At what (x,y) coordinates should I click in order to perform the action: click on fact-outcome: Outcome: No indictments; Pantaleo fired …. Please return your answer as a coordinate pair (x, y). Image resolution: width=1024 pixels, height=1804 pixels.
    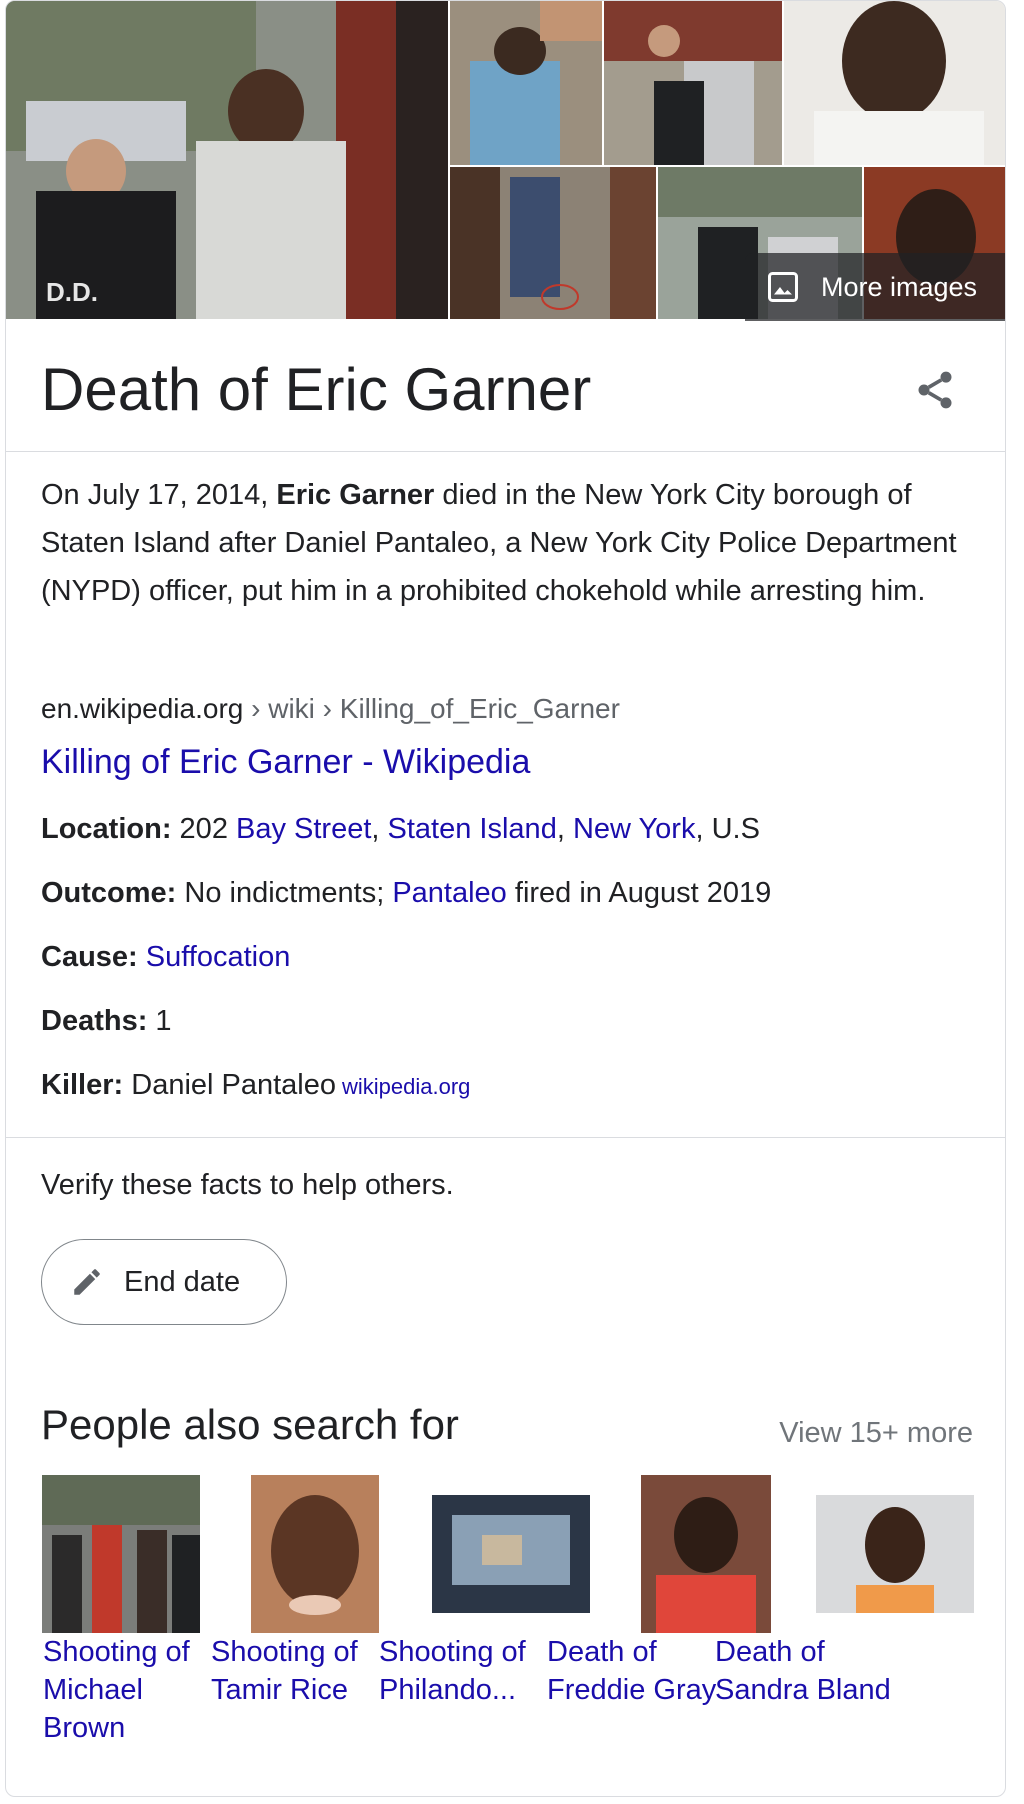
    Looking at the image, I should click on (406, 893).